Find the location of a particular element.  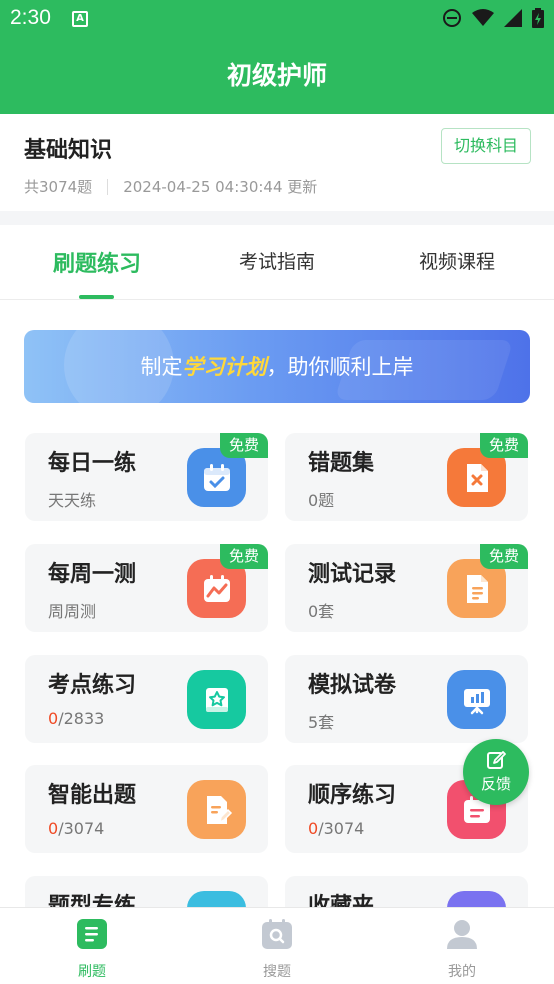

nav-profile: 我的 is located at coordinates (462, 949).